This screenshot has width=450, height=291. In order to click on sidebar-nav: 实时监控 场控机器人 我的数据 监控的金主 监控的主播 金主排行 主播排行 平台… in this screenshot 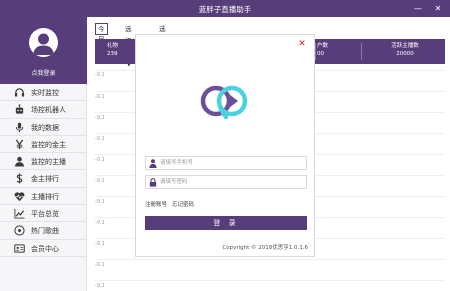, I will do `click(43, 170)`.